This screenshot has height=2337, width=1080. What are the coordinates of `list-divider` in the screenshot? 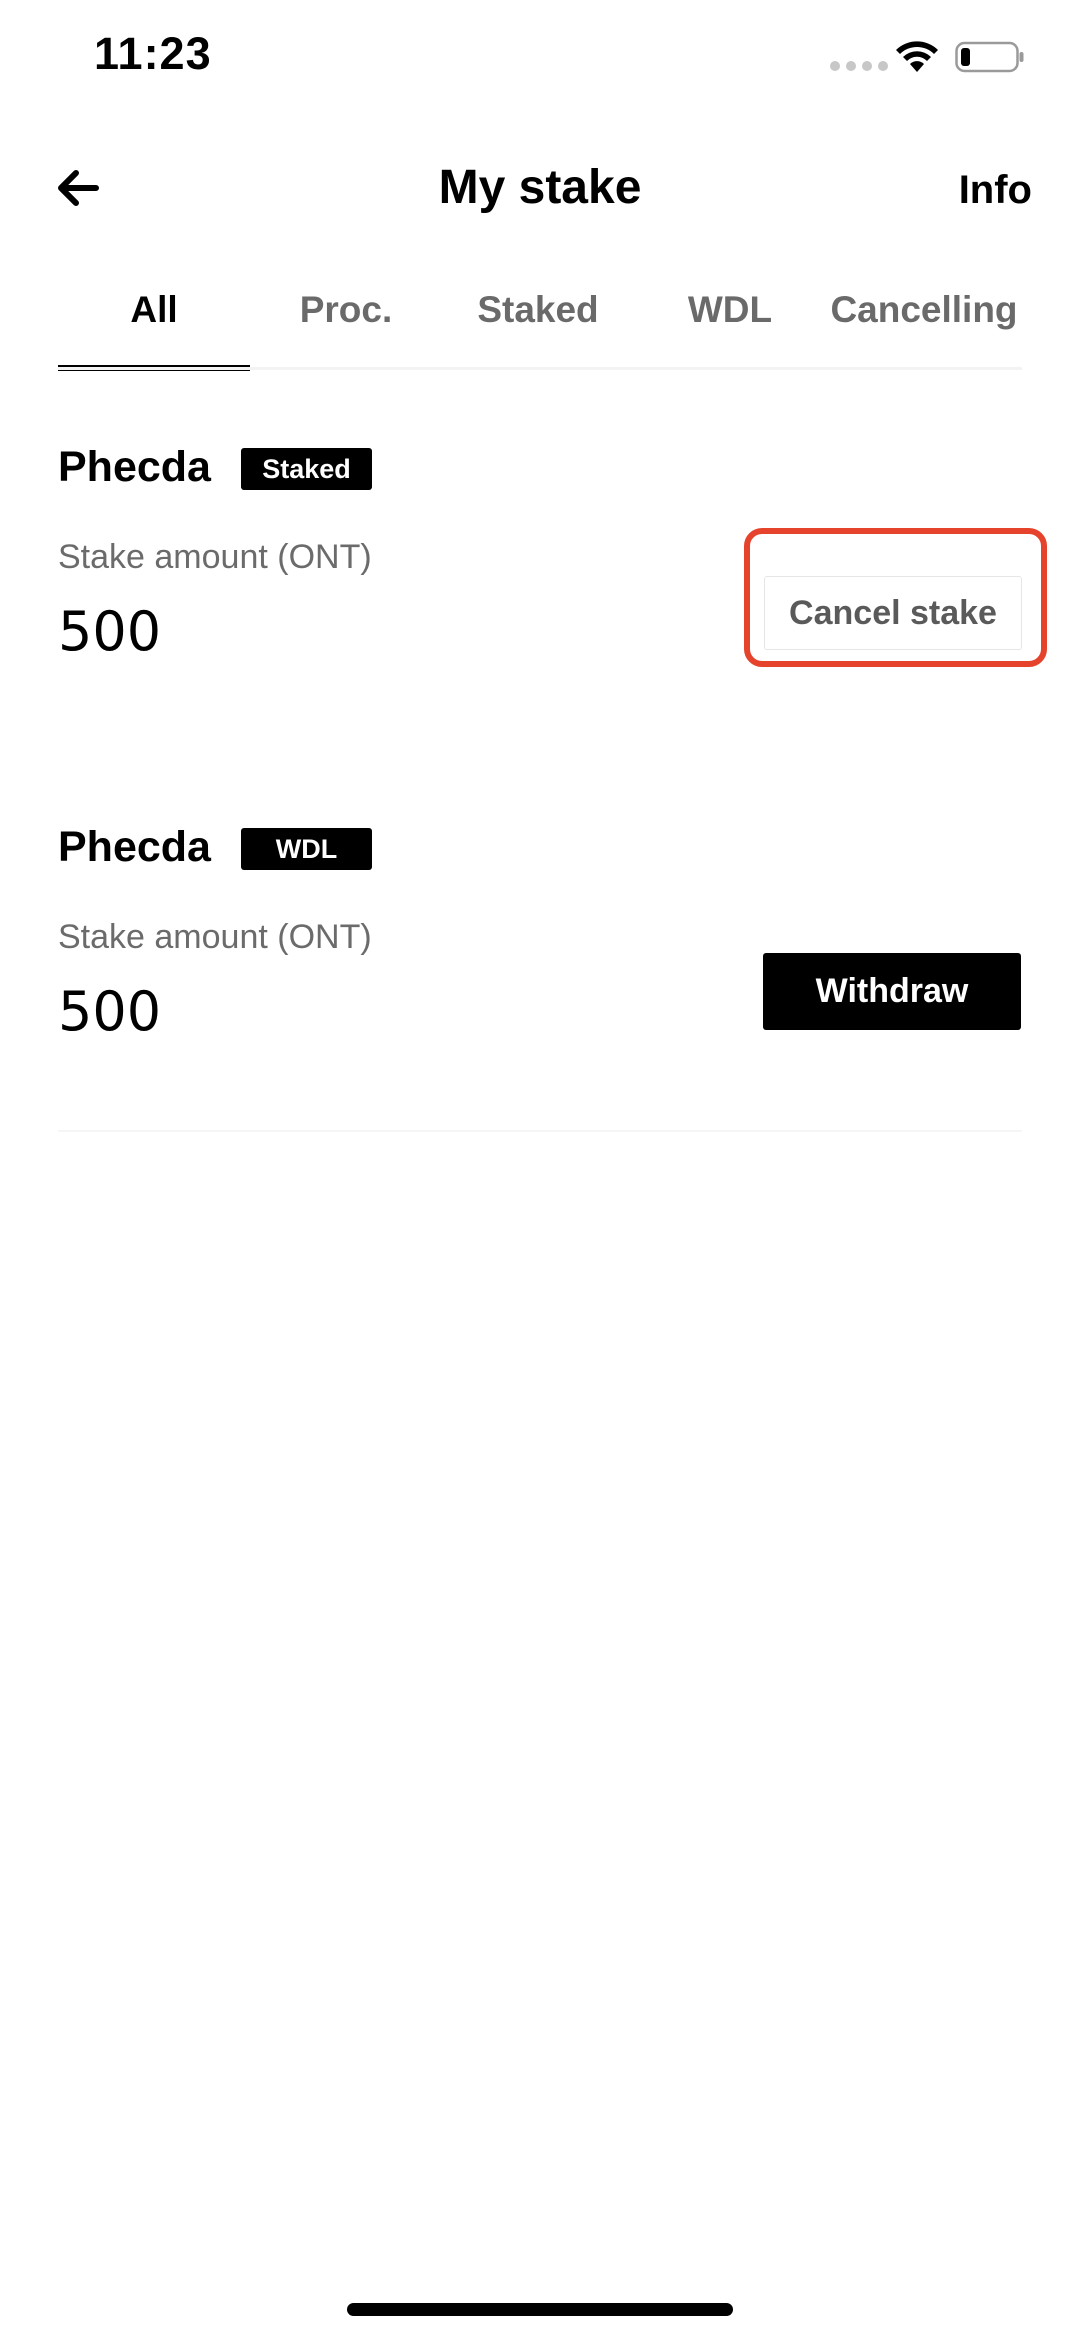 It's located at (540, 1131).